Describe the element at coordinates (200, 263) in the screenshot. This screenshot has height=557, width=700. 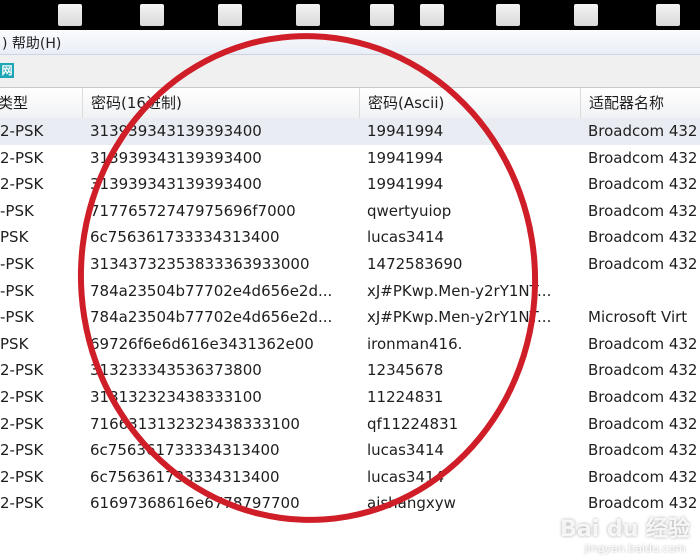
I see `cell-hex: 31343732353833363933000` at that location.